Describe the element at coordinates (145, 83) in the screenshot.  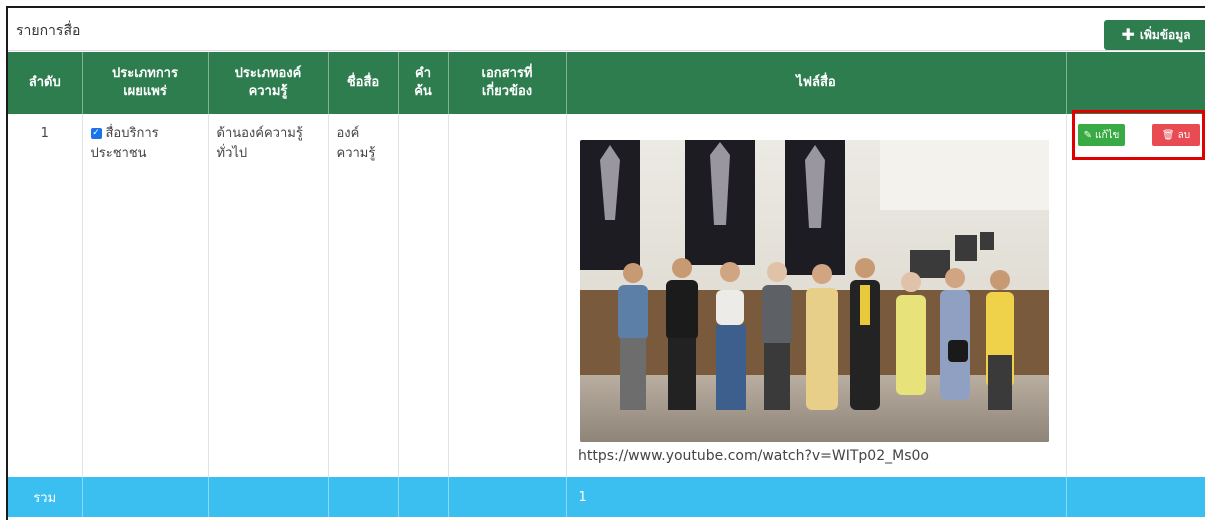
I see `header-publish-type: ประเภทการ เผยแพร่` at that location.